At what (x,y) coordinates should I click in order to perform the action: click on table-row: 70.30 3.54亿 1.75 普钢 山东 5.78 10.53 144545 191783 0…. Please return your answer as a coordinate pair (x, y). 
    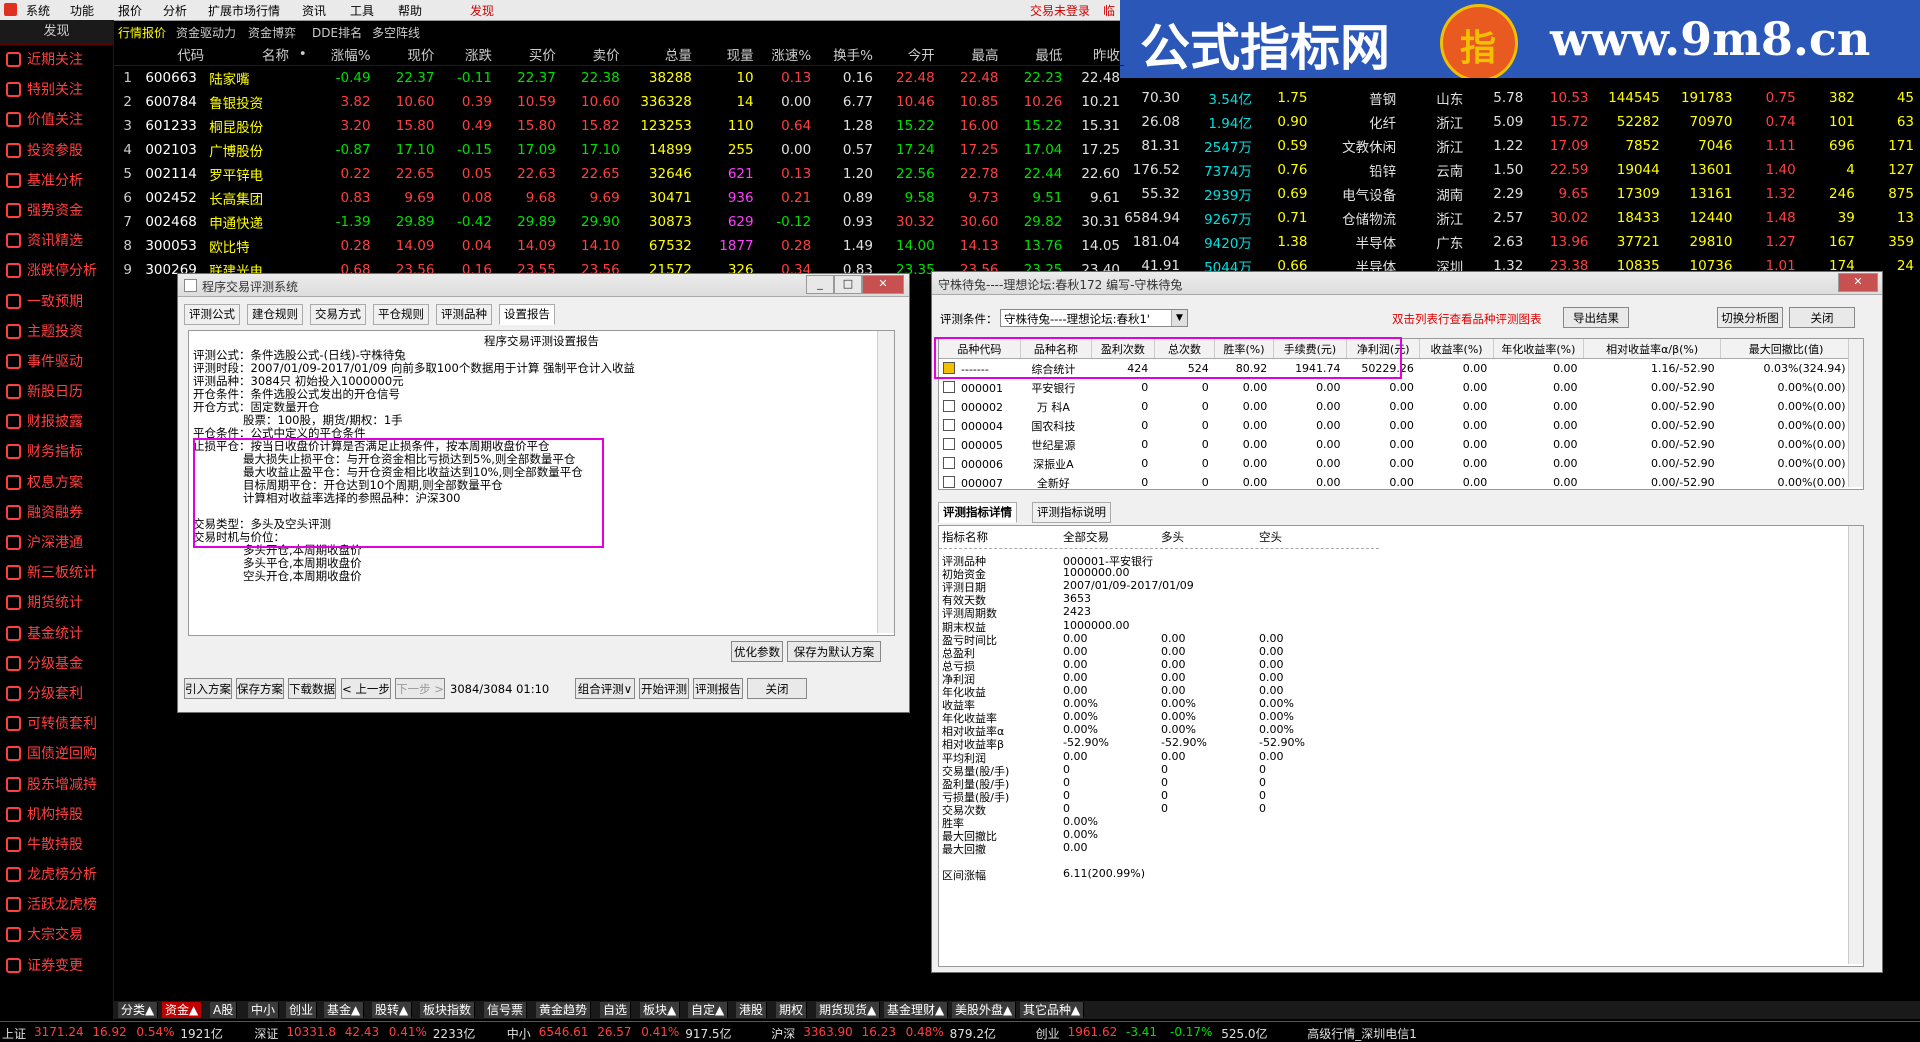
    Looking at the image, I should click on (1520, 98).